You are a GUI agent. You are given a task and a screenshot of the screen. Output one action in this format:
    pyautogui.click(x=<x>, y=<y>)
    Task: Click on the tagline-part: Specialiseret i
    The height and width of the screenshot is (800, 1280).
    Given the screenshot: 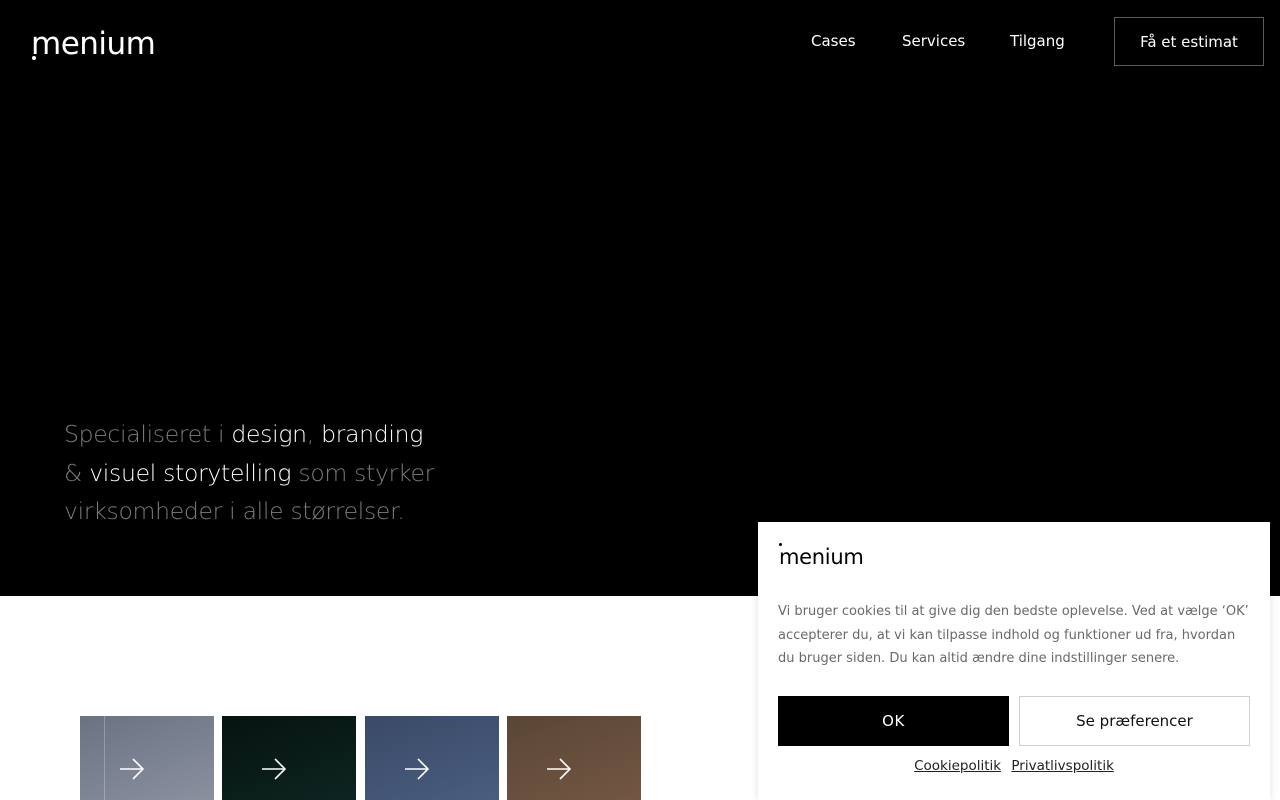 What is the action you would take?
    pyautogui.click(x=148, y=434)
    